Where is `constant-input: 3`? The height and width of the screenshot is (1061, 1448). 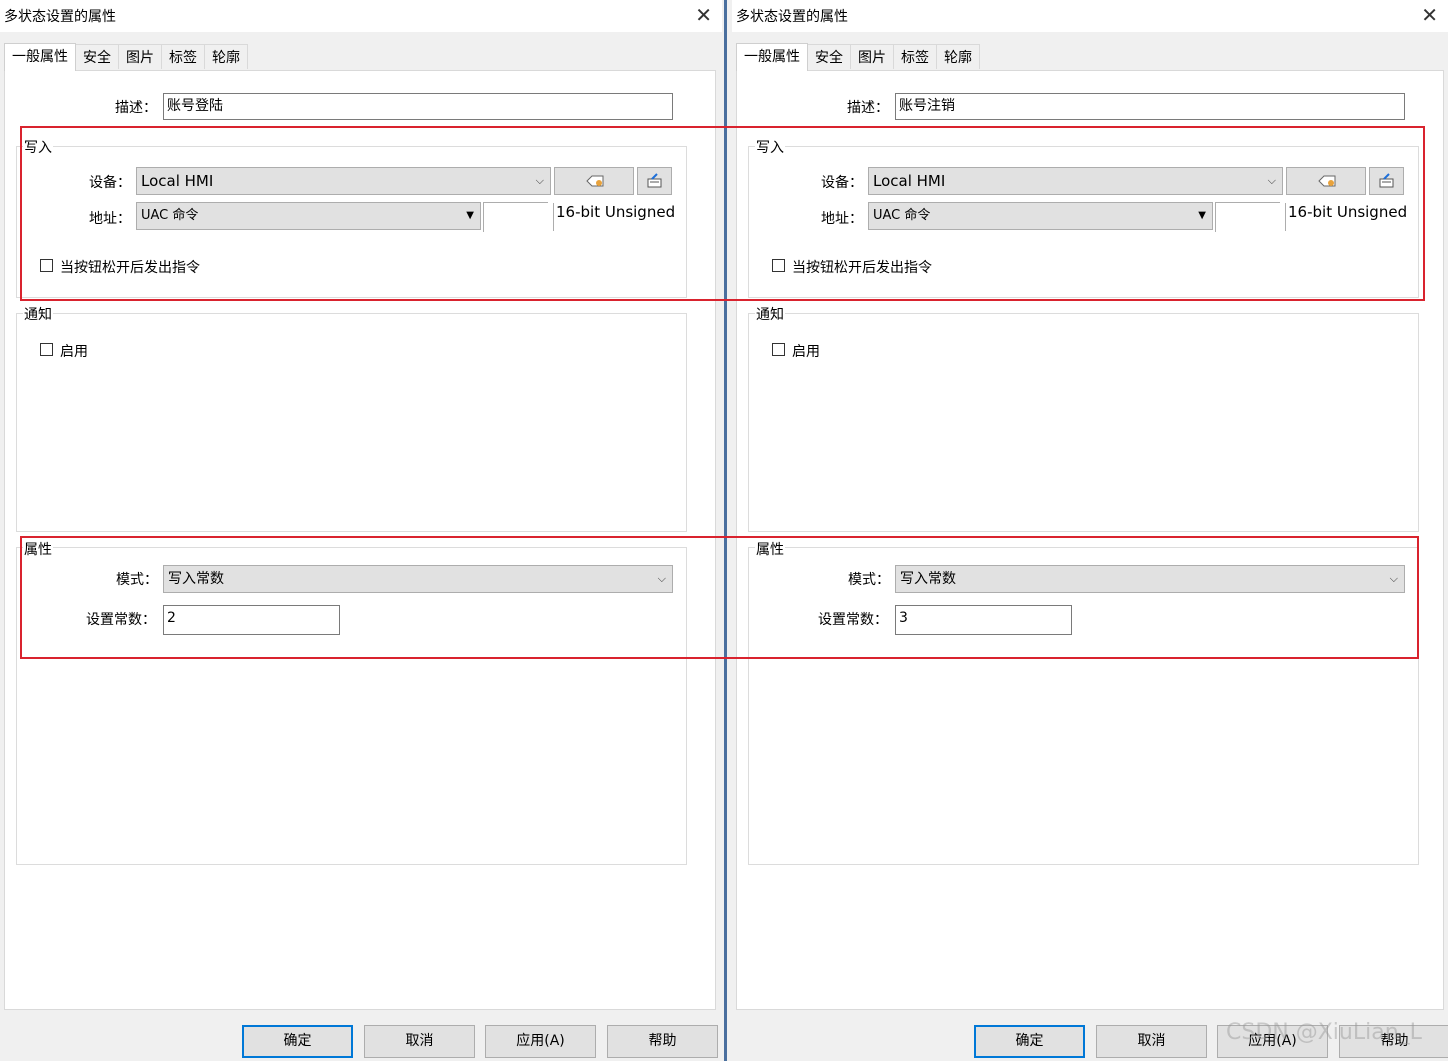
constant-input: 3 is located at coordinates (983, 620).